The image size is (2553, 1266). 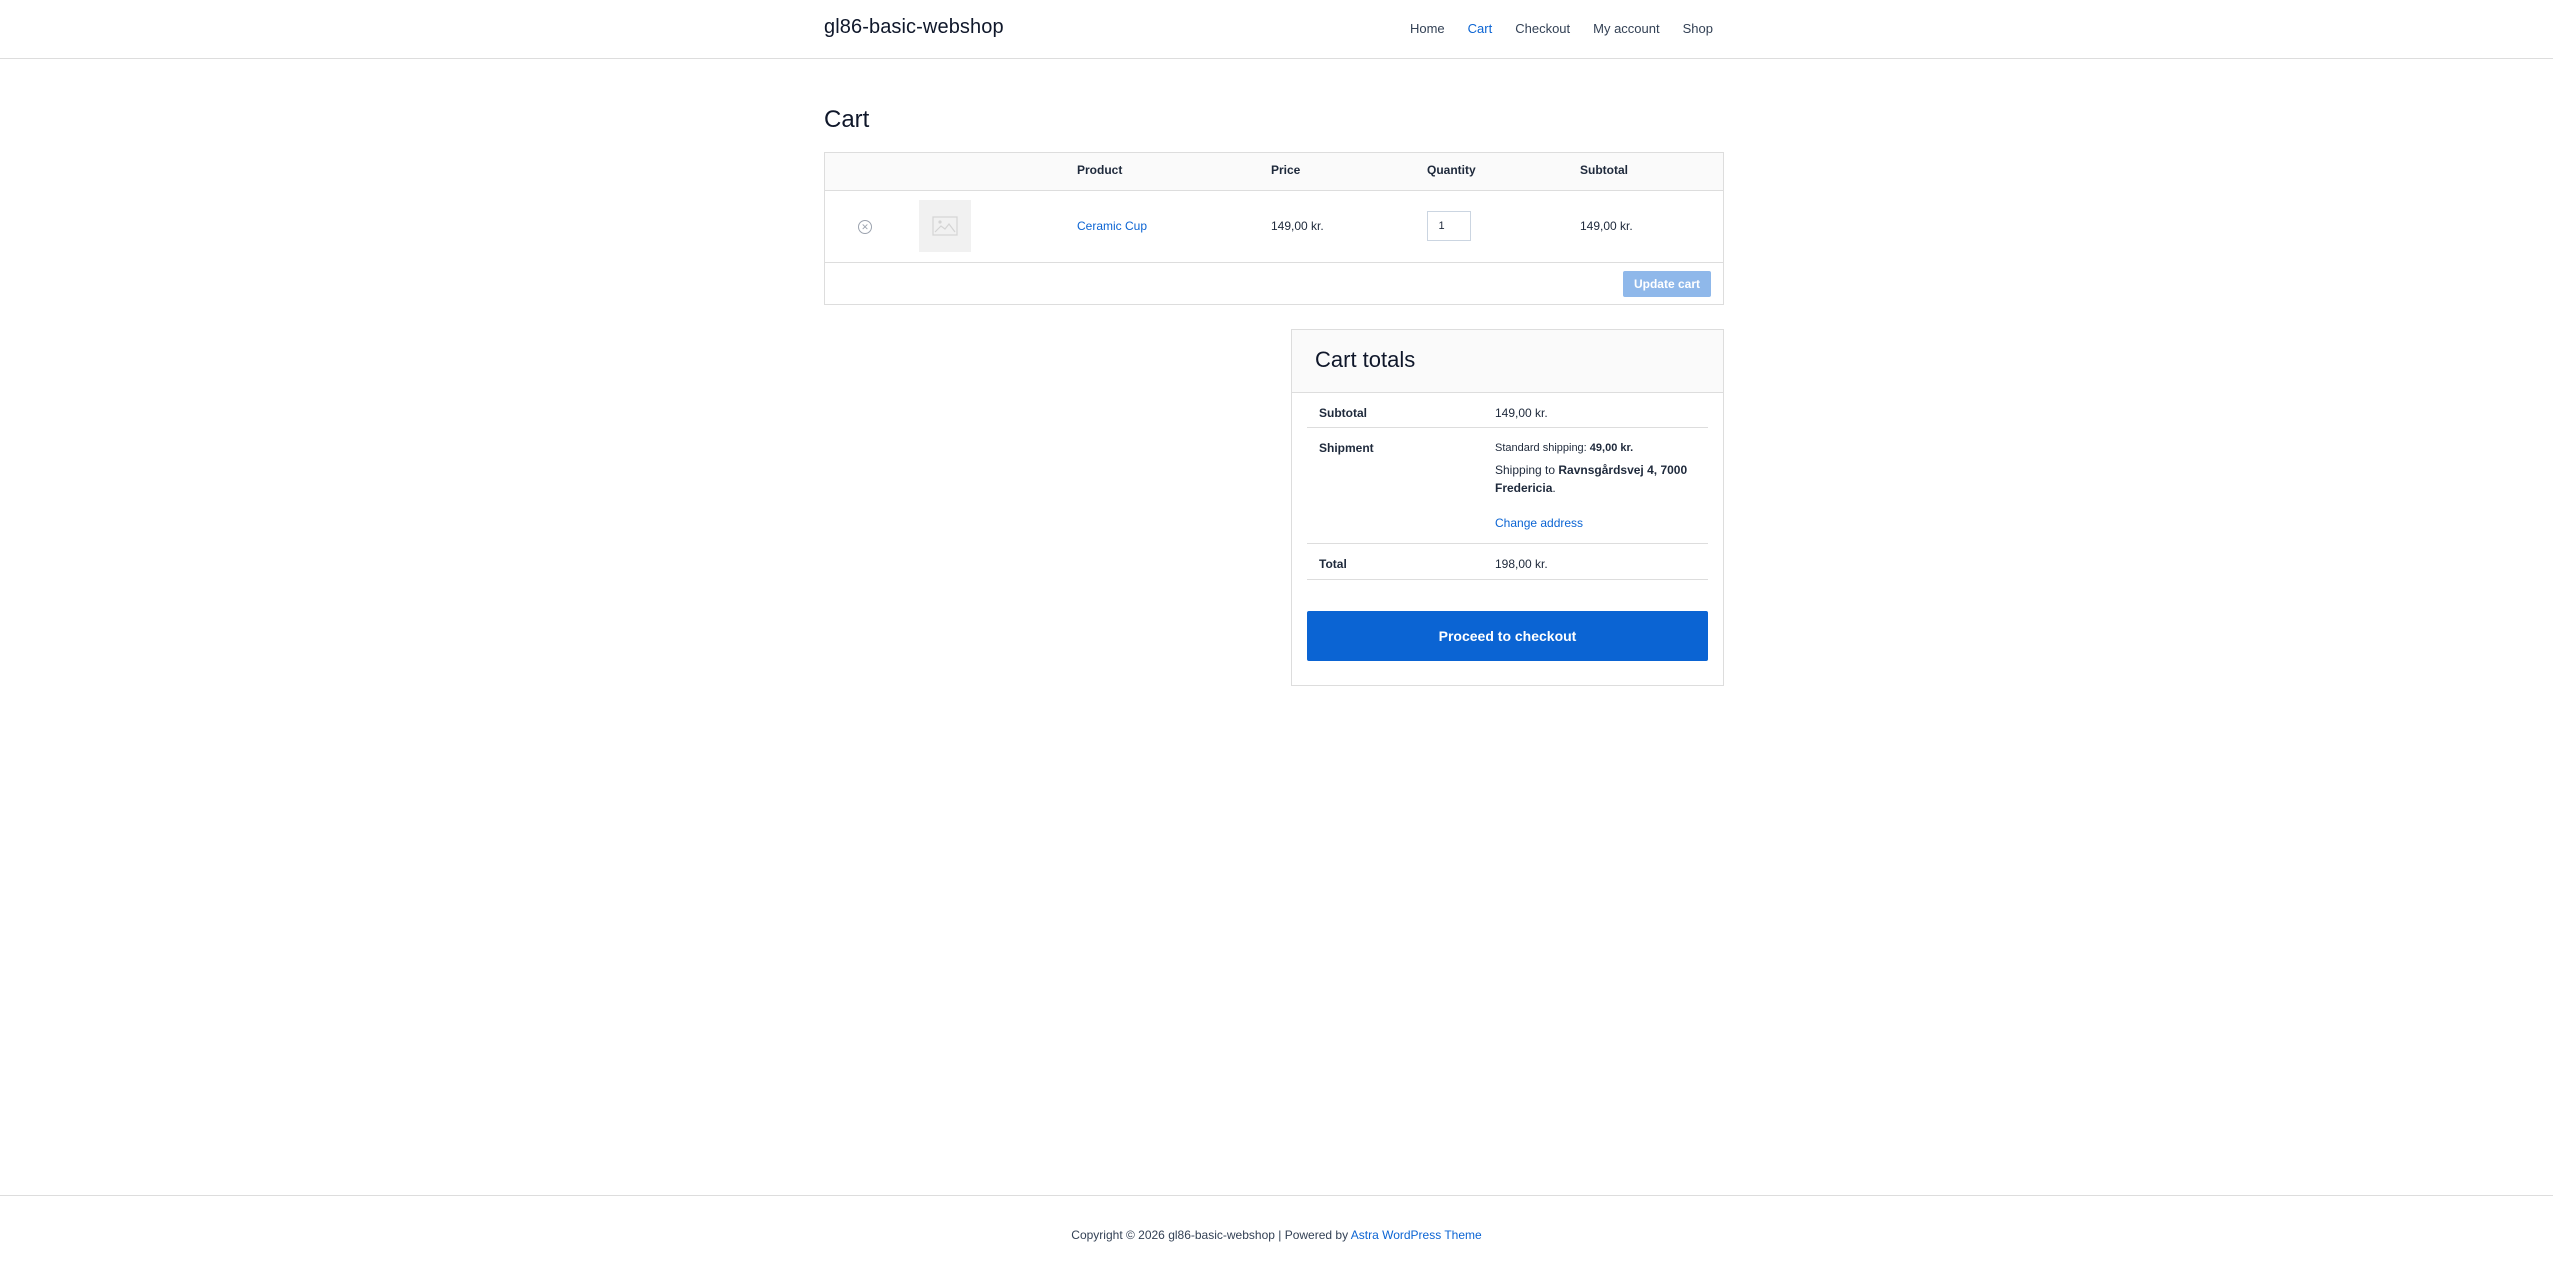 What do you see at coordinates (1542, 28) in the screenshot?
I see `nav-checkout: Checkout` at bounding box center [1542, 28].